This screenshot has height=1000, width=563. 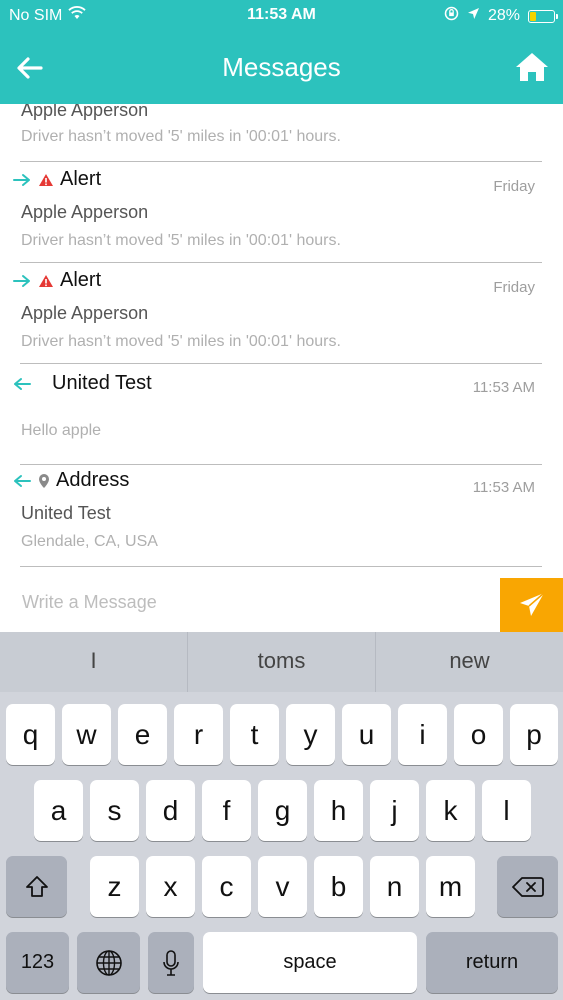 What do you see at coordinates (394, 810) in the screenshot?
I see `key-j: j` at bounding box center [394, 810].